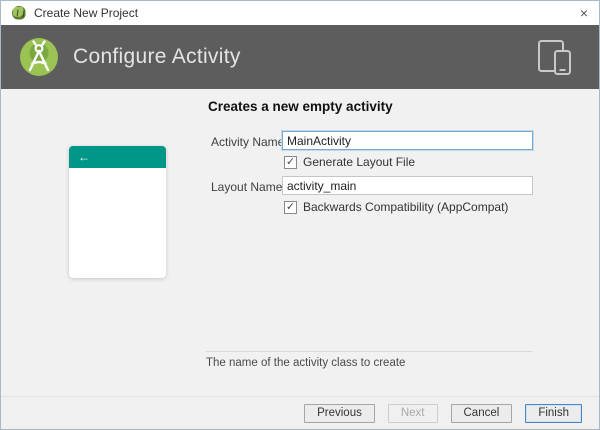  What do you see at coordinates (553, 413) in the screenshot?
I see `finish-button: Finish` at bounding box center [553, 413].